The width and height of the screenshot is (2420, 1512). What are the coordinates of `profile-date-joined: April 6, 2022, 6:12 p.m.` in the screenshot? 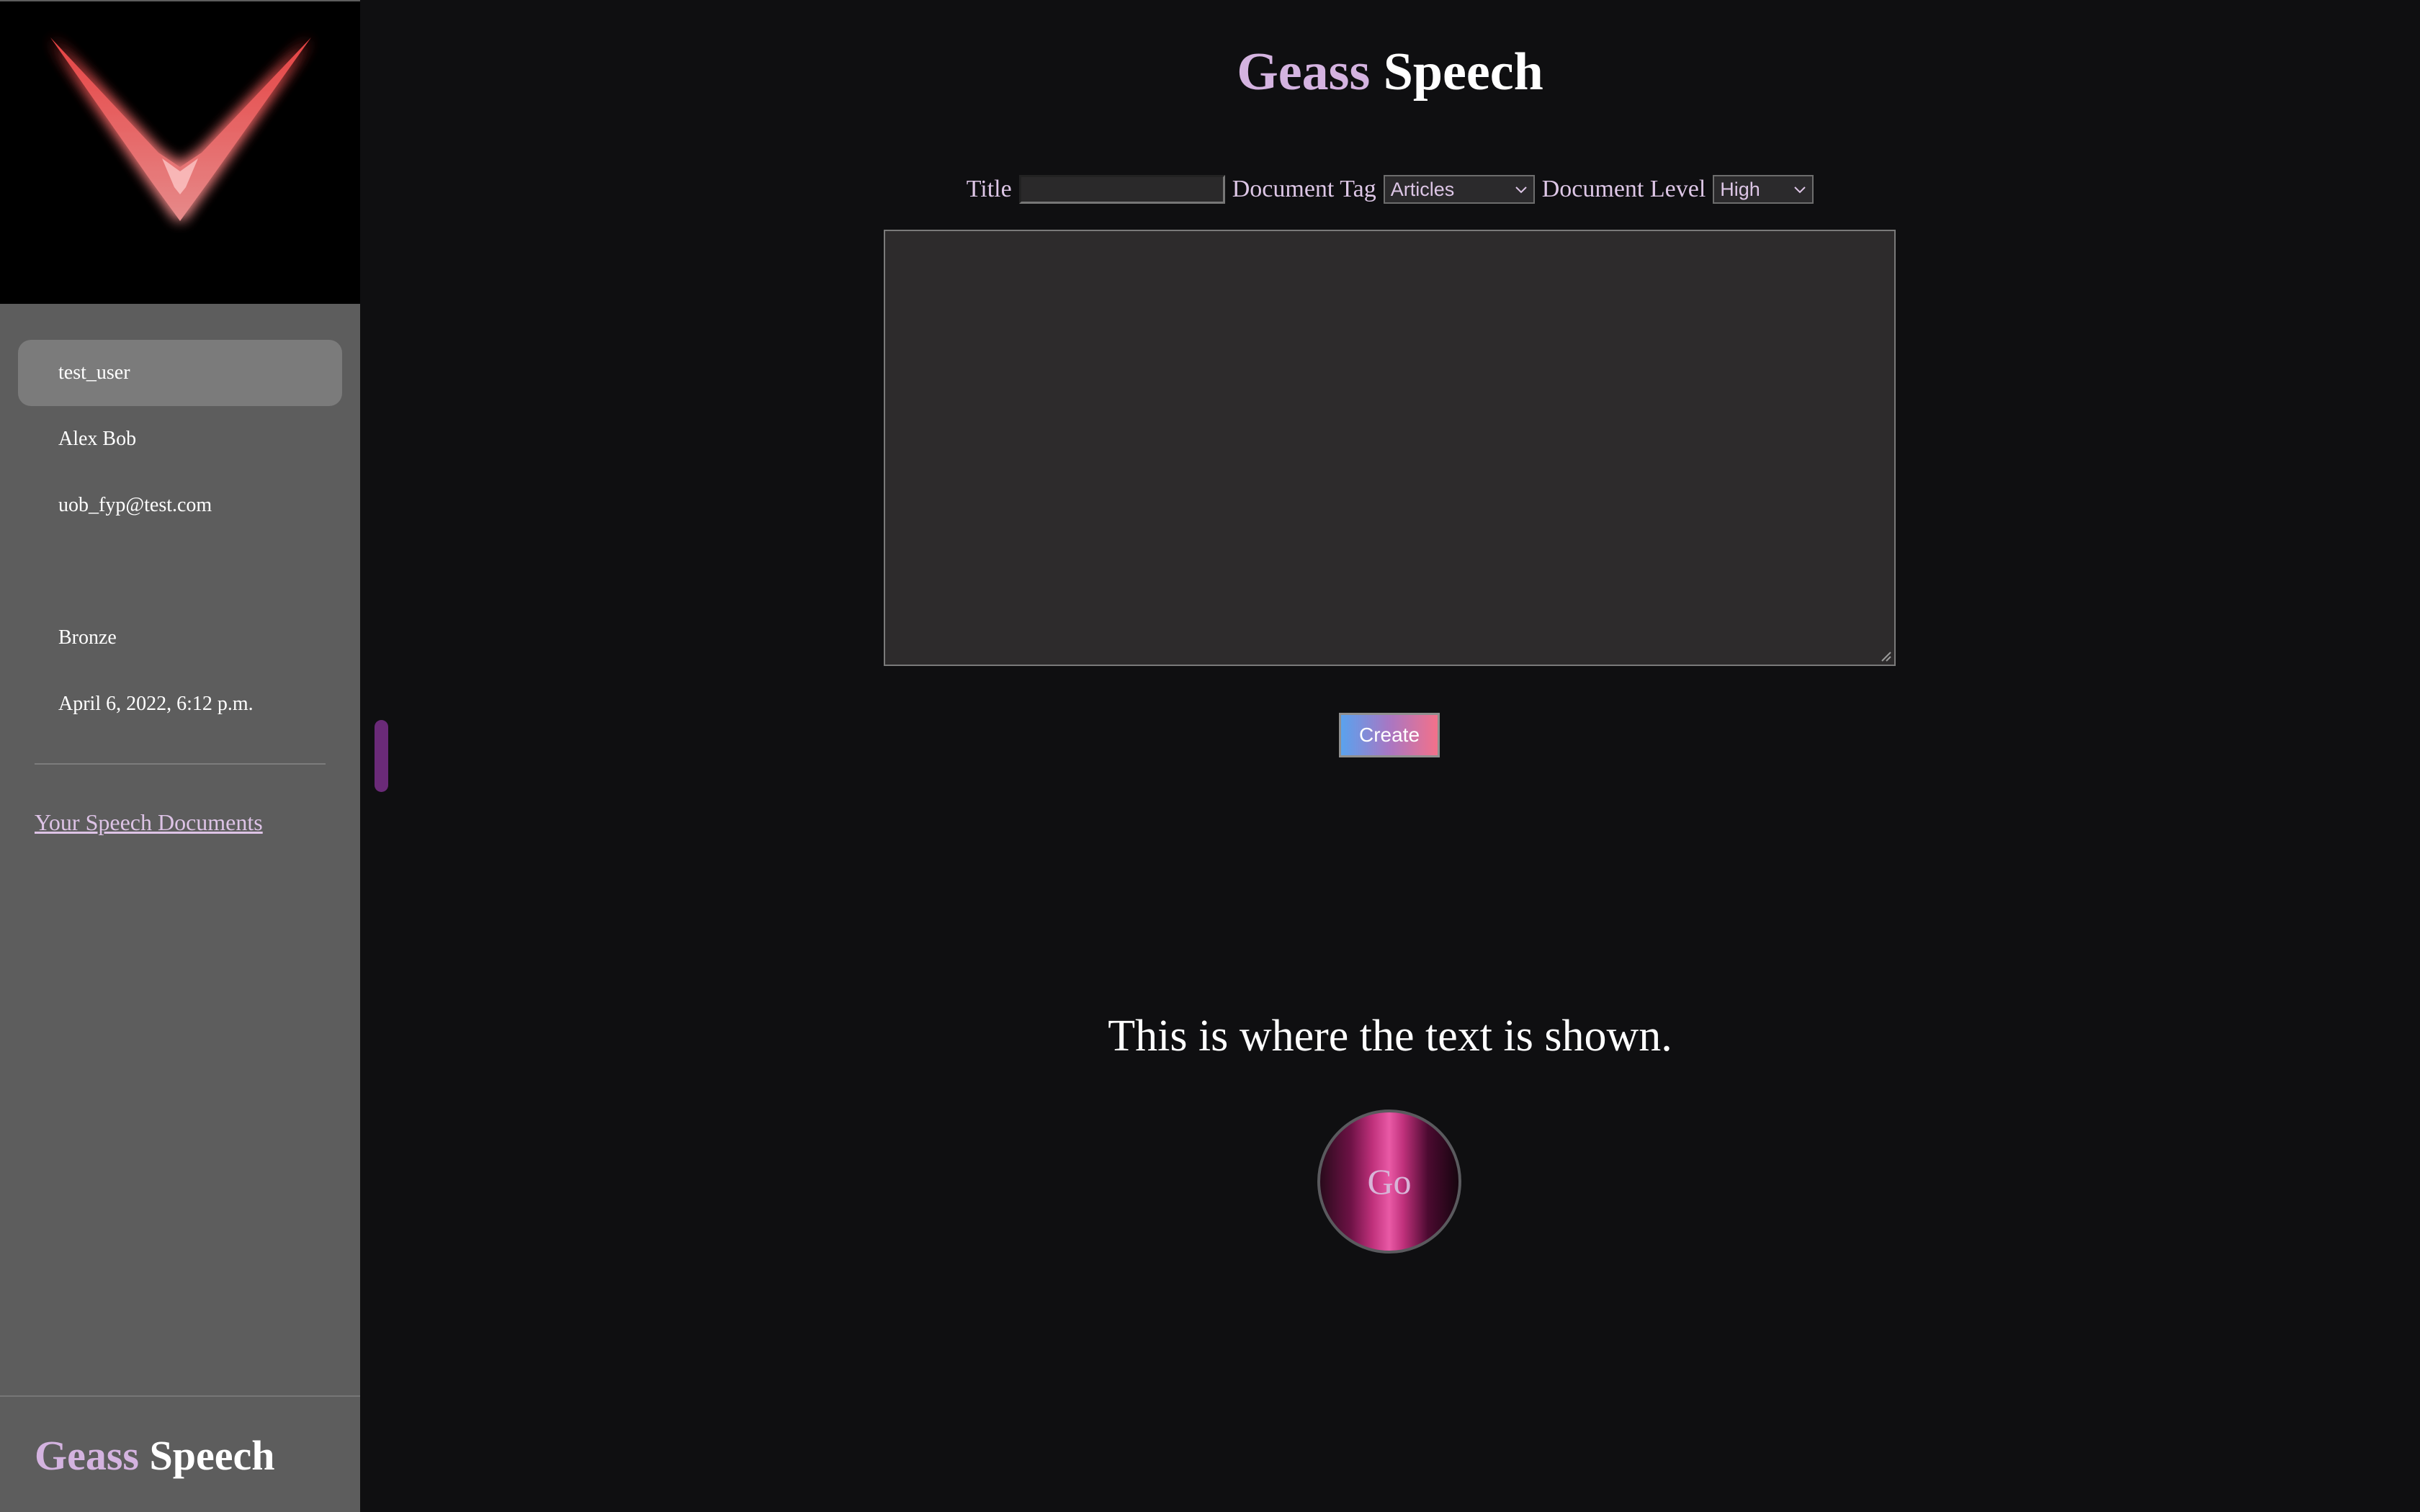 It's located at (156, 704).